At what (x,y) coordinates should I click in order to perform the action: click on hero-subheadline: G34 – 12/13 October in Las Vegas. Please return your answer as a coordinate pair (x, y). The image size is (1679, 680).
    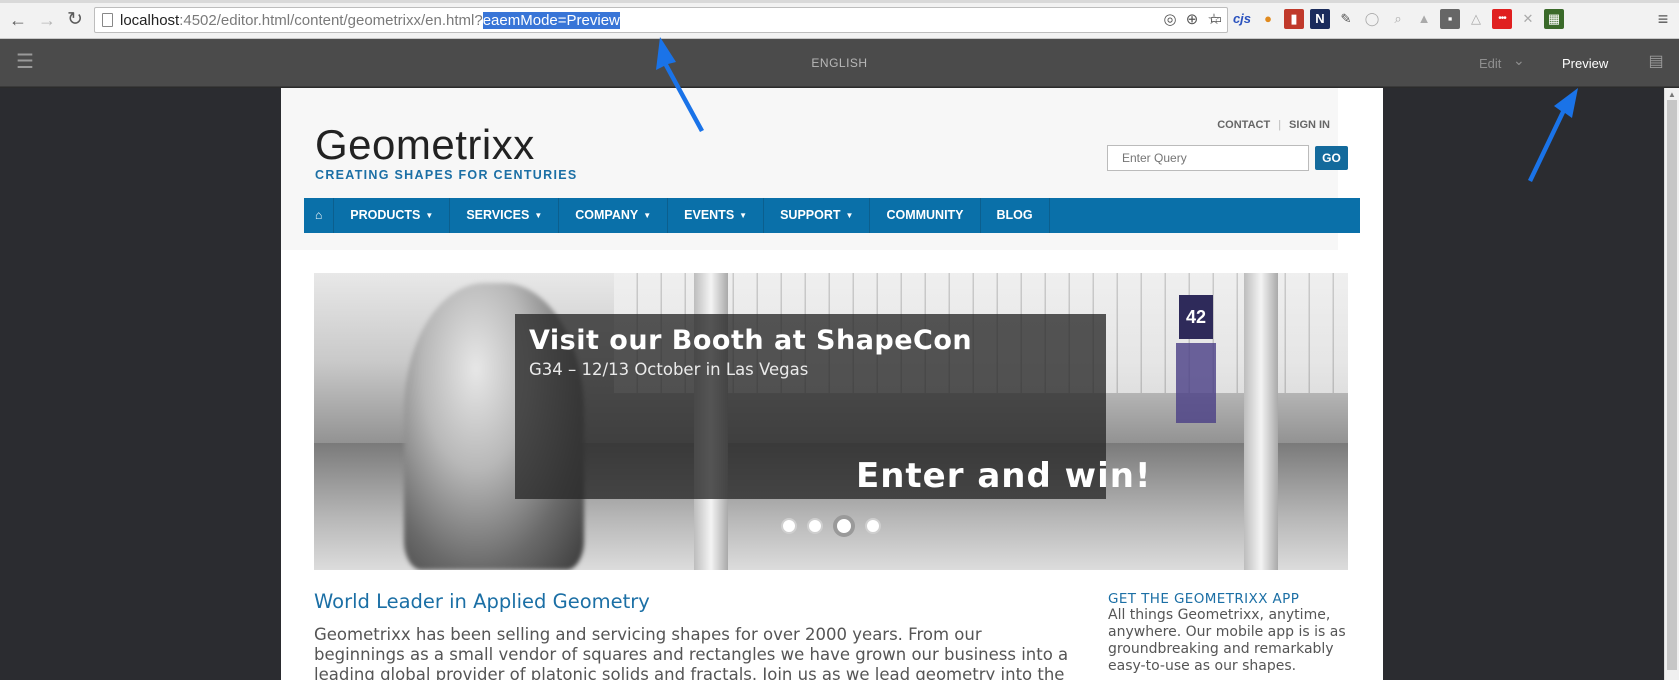
    Looking at the image, I should click on (669, 369).